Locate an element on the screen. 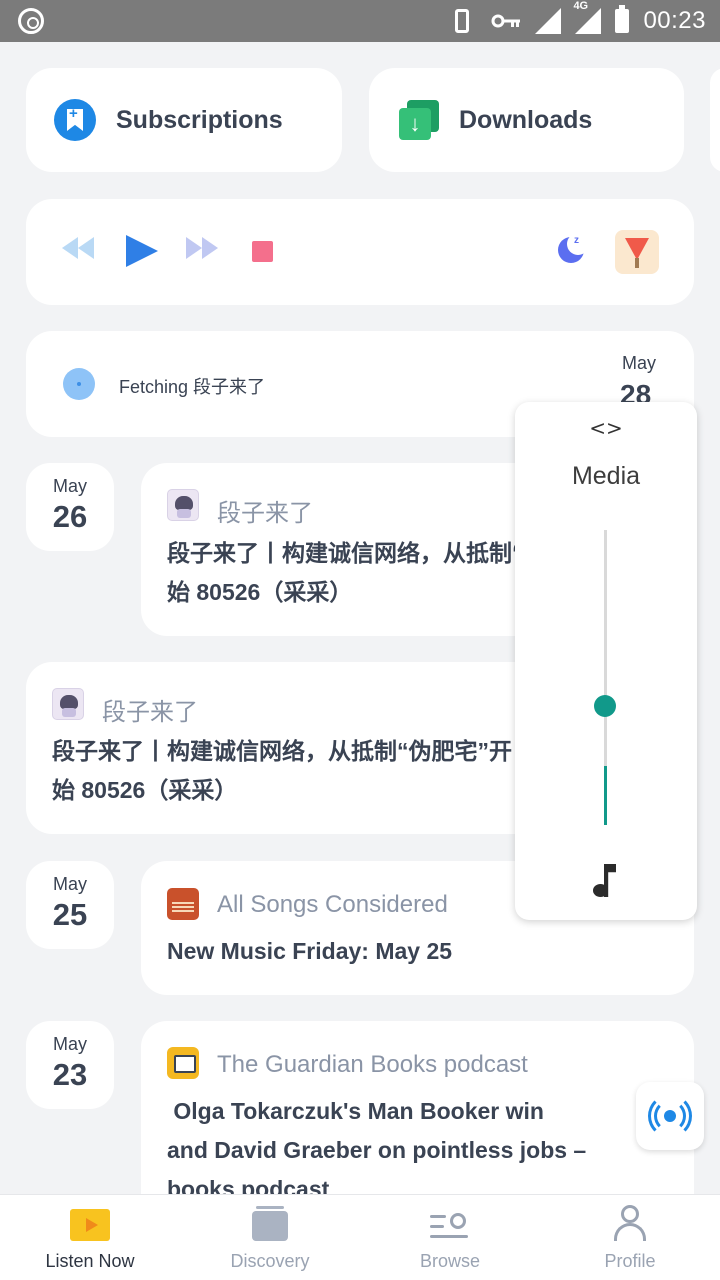 The image size is (720, 1280). podcast-name: All Songs Considered is located at coordinates (332, 904).